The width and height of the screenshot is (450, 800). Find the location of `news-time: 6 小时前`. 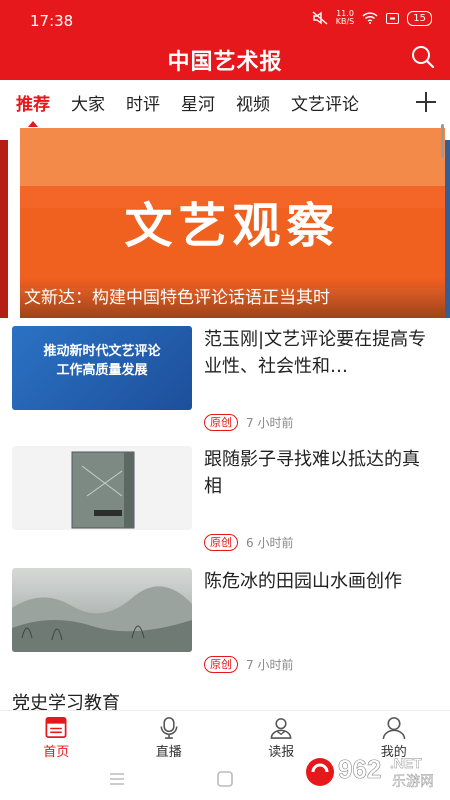

news-time: 6 小时前 is located at coordinates (270, 543).